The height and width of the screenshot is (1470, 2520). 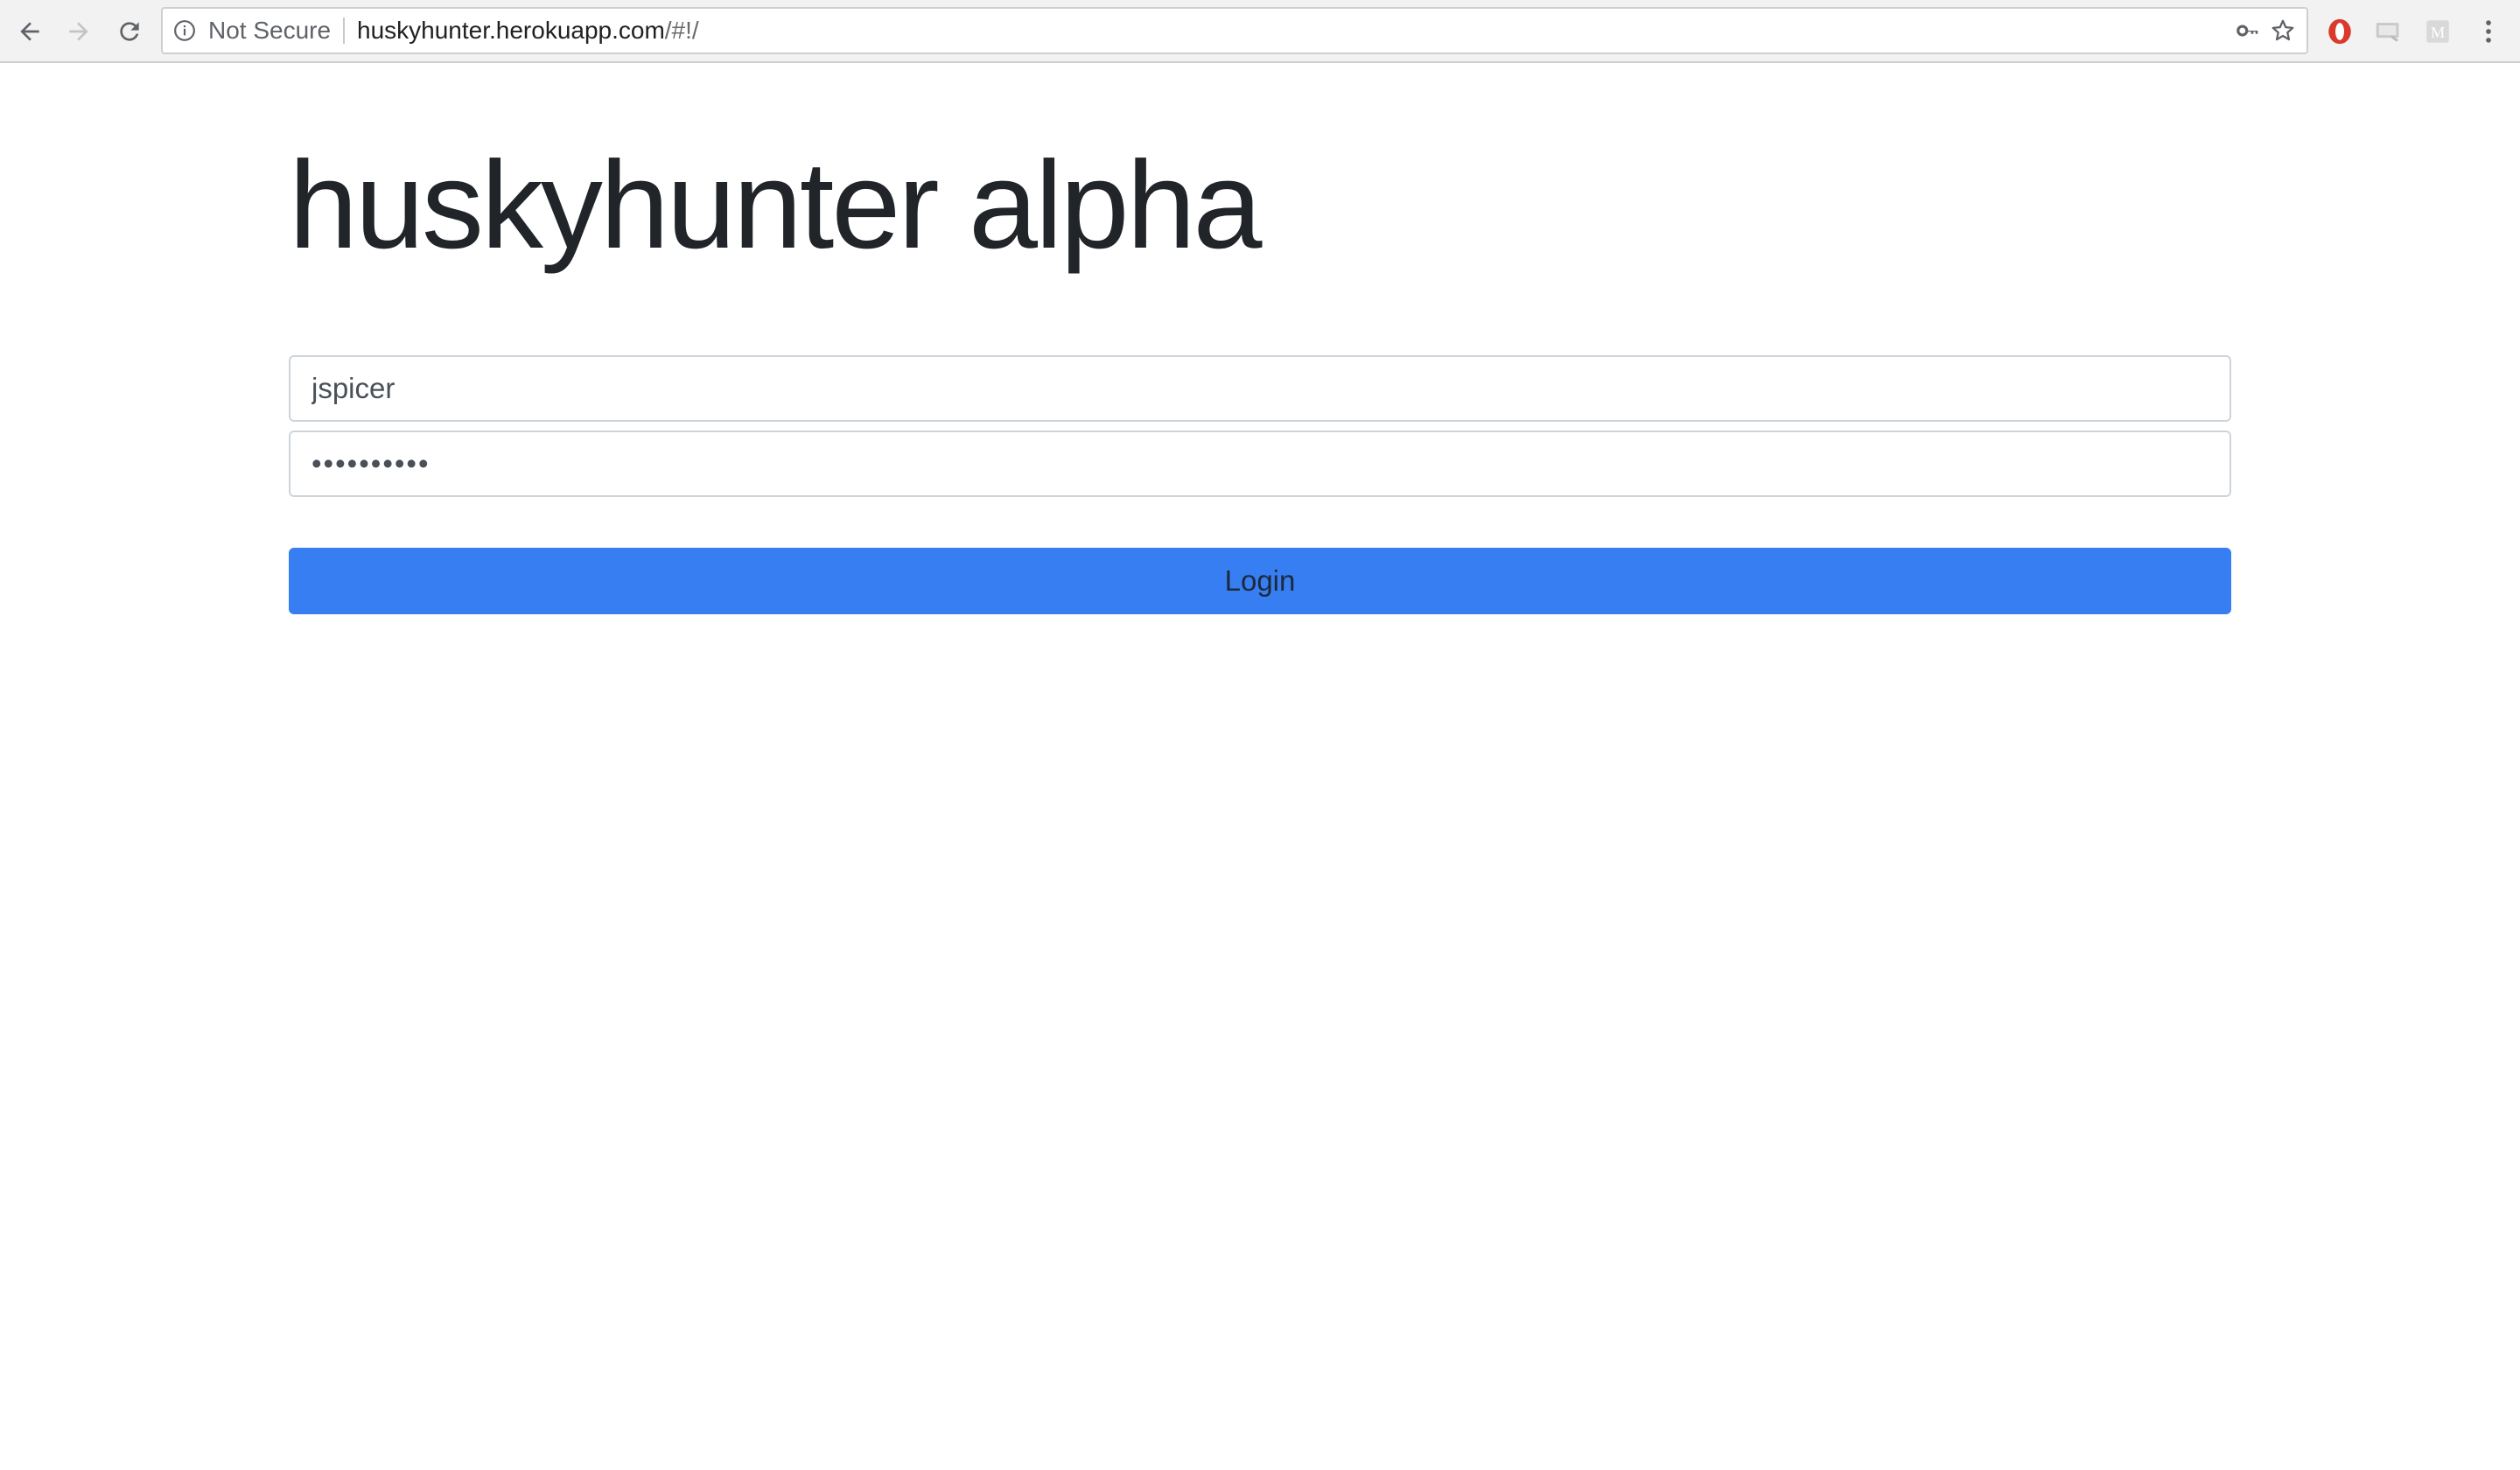 I want to click on star-icon, so click(x=2283, y=31).